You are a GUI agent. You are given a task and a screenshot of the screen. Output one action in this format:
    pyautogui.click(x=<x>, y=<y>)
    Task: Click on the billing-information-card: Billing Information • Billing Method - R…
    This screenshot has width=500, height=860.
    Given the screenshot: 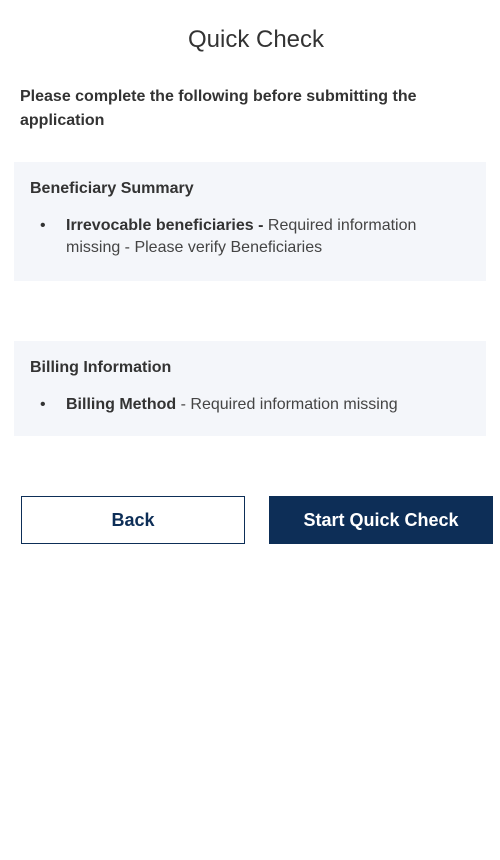 What is the action you would take?
    pyautogui.click(x=250, y=388)
    